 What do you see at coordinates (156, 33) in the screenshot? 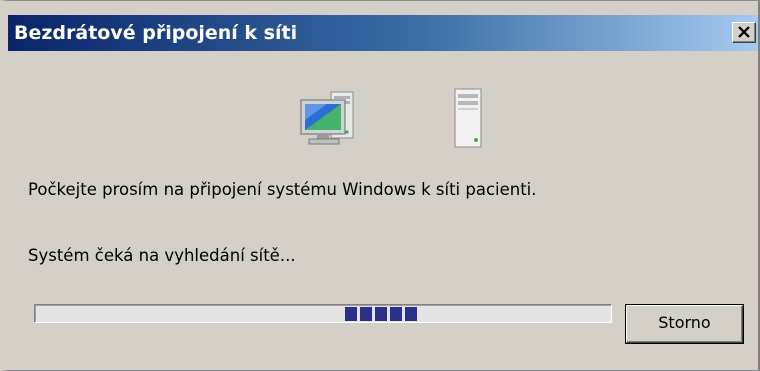
I see `window-title: Bezdrátové připojení k síti` at bounding box center [156, 33].